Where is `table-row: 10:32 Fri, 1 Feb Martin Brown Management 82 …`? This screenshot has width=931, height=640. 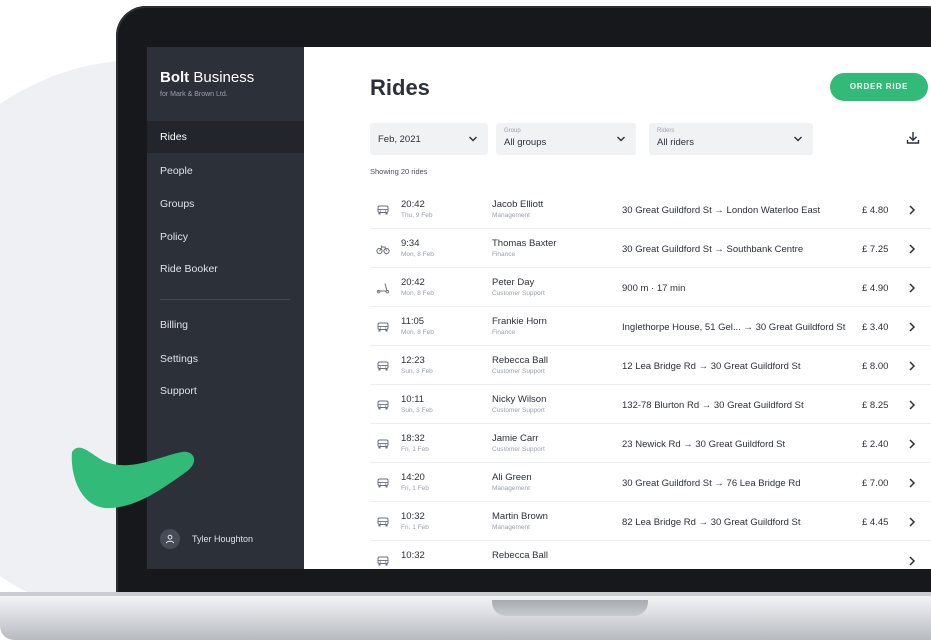
table-row: 10:32 Fri, 1 Feb Martin Brown Management 82 … is located at coordinates (650, 521).